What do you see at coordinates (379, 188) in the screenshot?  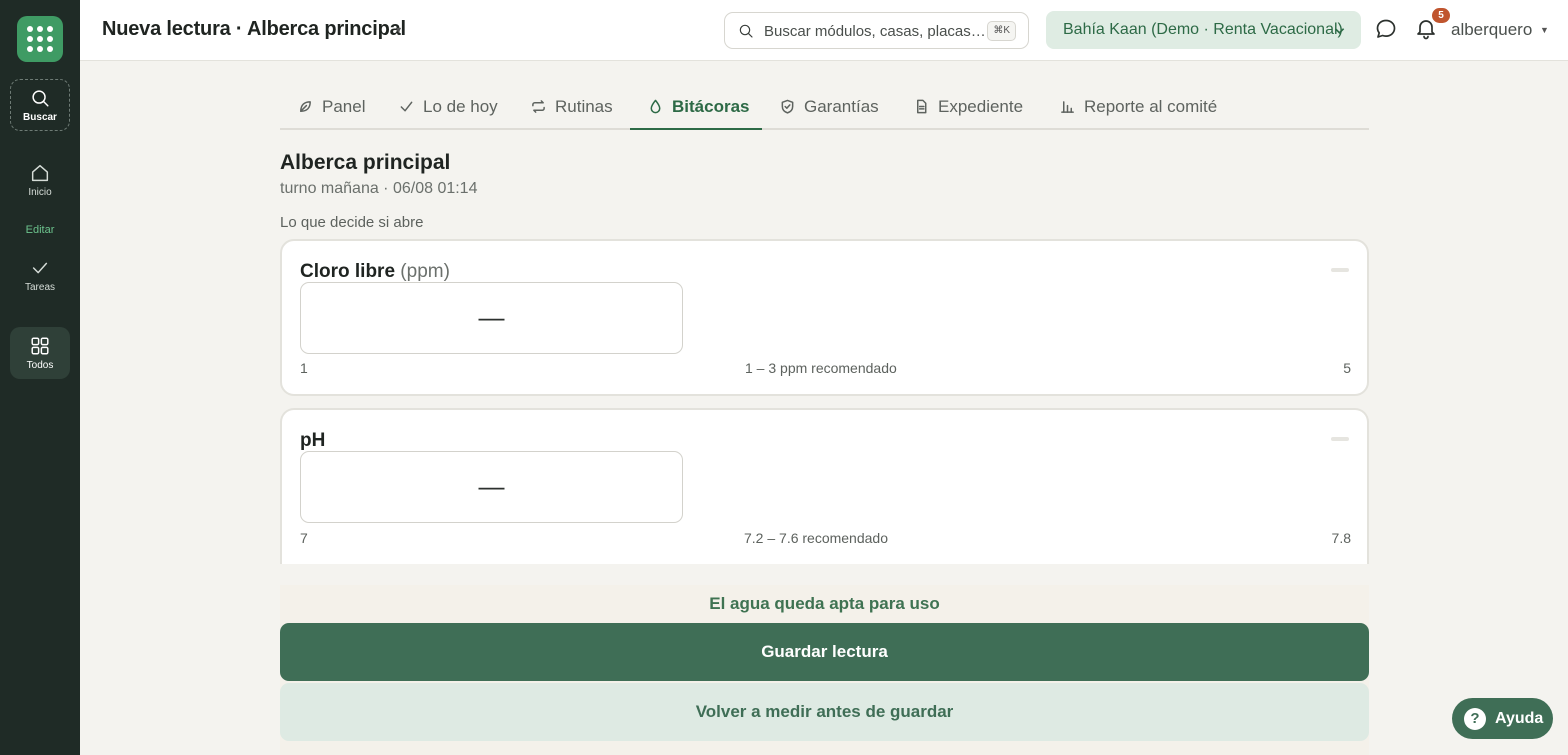 I see `reading-subtitle: turno mañana · 06/08 01:14` at bounding box center [379, 188].